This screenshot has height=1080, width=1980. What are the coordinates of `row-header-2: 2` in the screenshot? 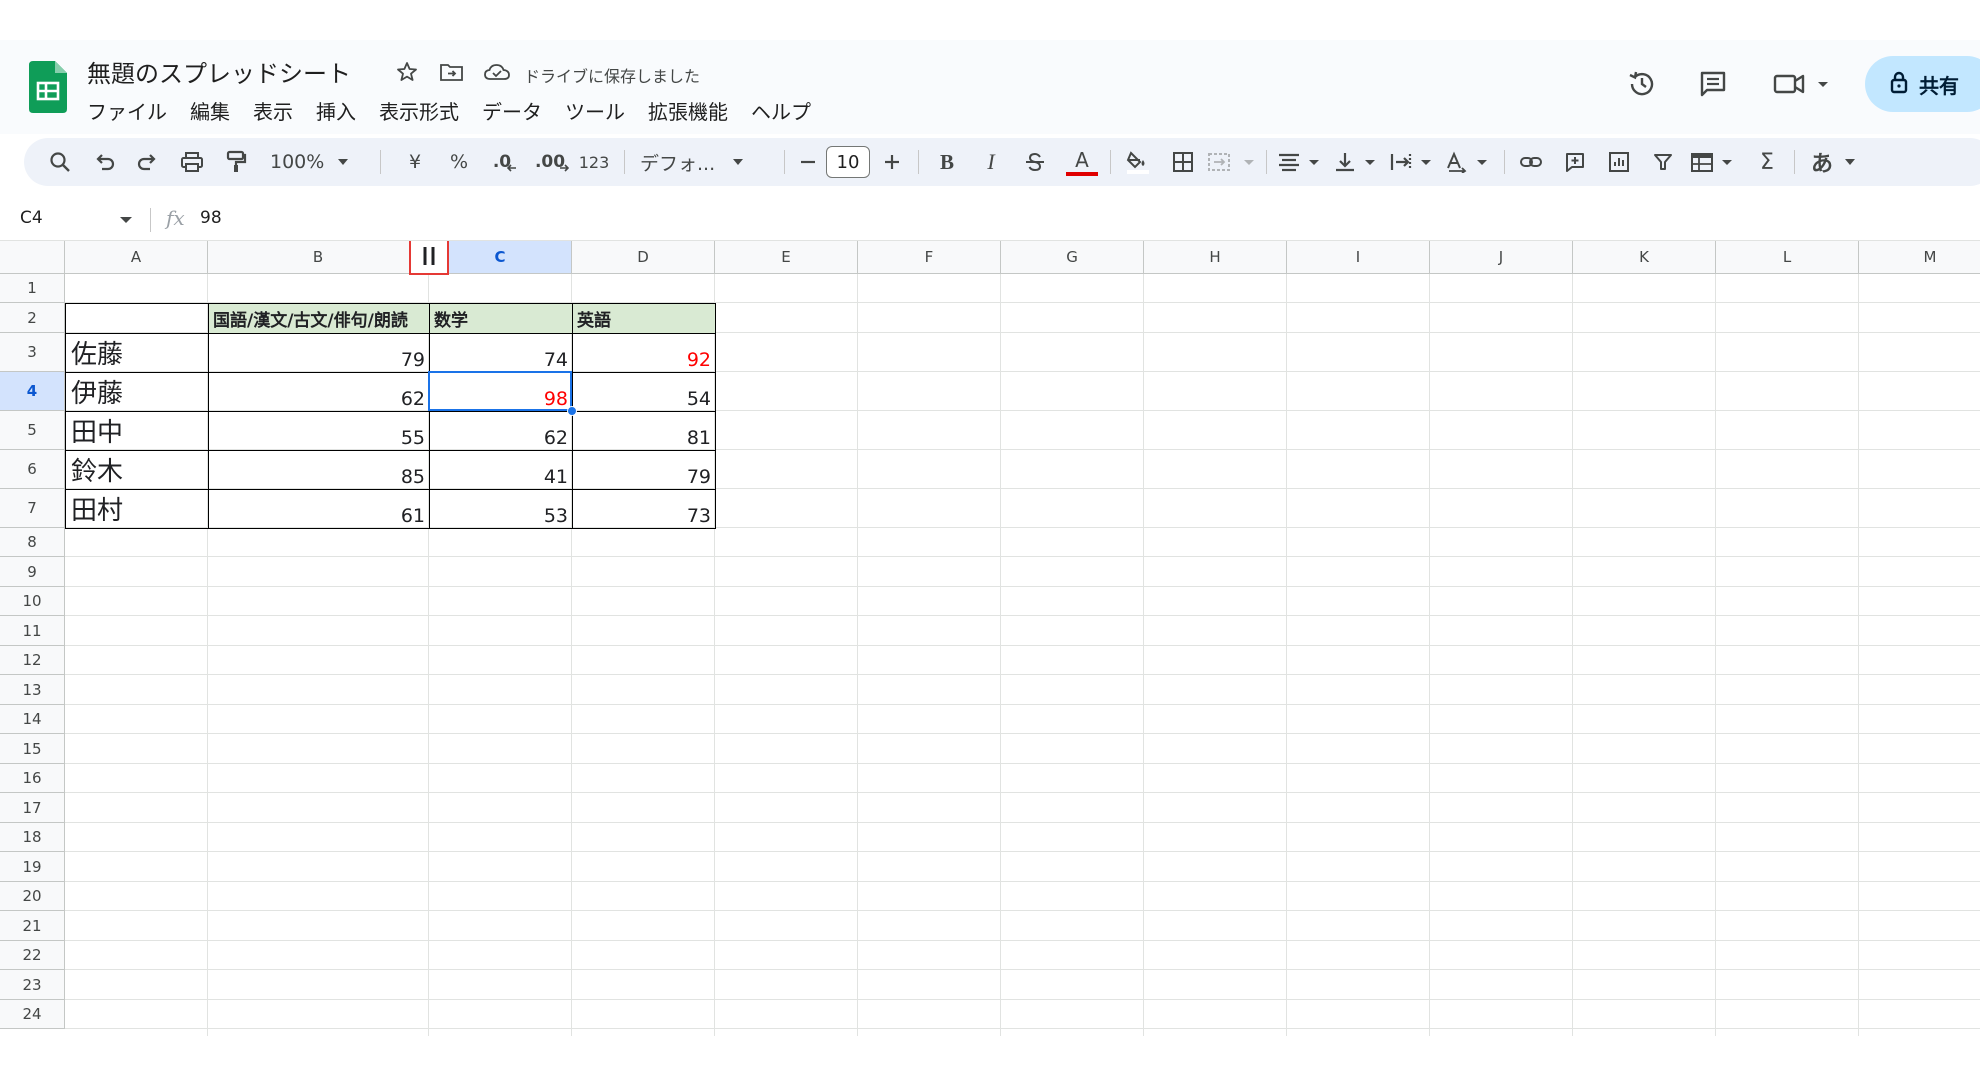 It's located at (32, 318).